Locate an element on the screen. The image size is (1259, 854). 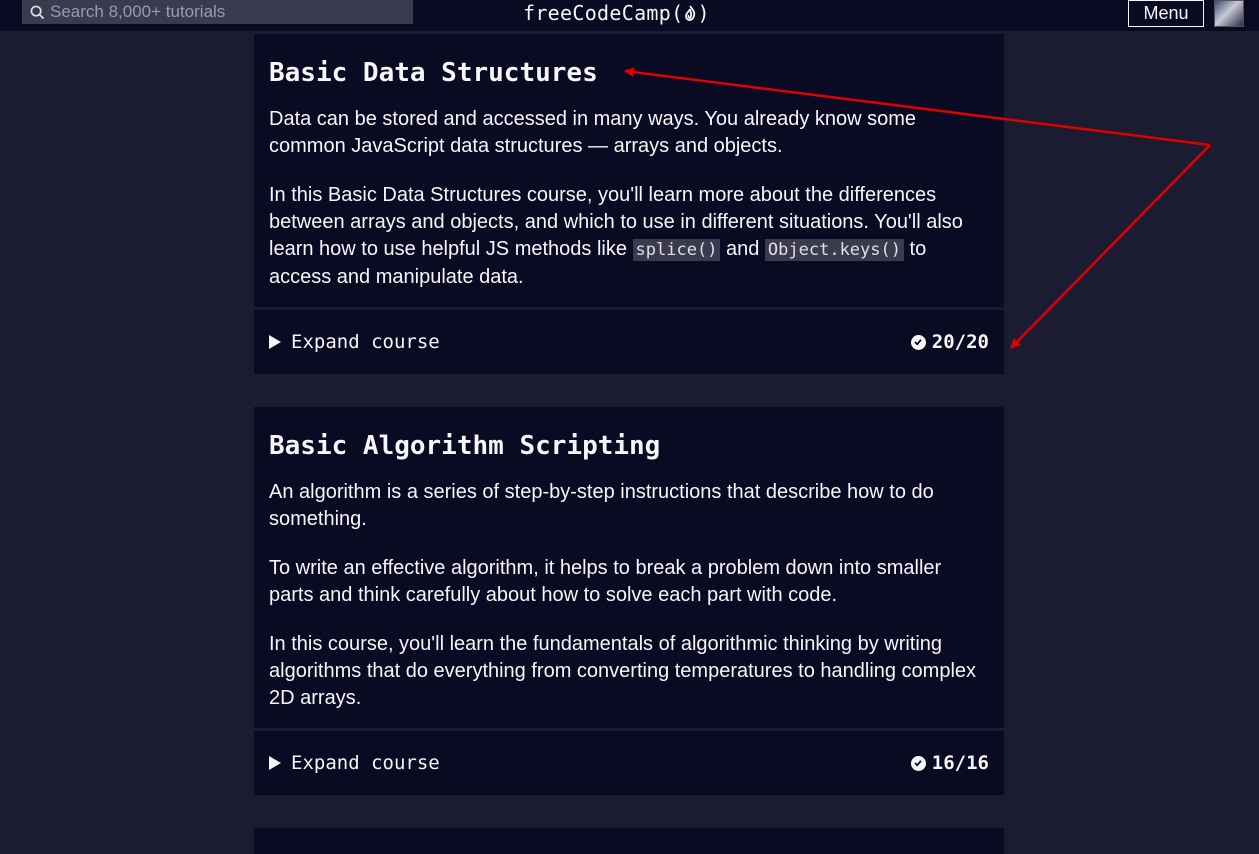
search-input is located at coordinates (230, 12).